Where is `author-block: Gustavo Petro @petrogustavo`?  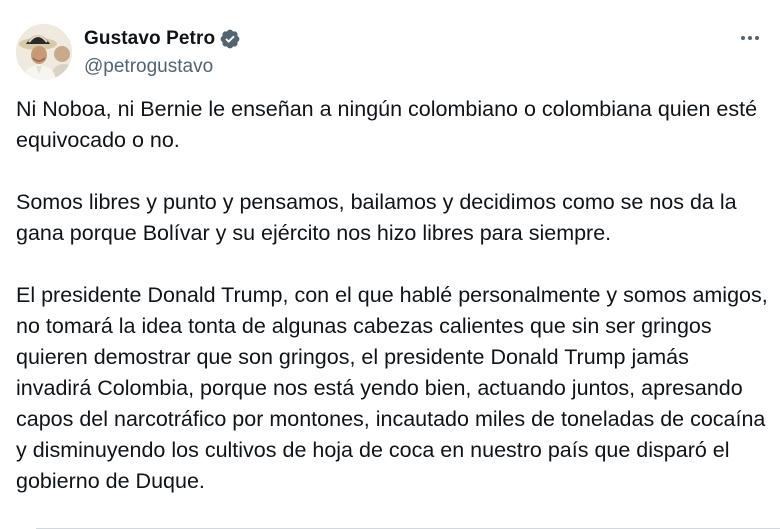 author-block: Gustavo Petro @petrogustavo is located at coordinates (162, 52).